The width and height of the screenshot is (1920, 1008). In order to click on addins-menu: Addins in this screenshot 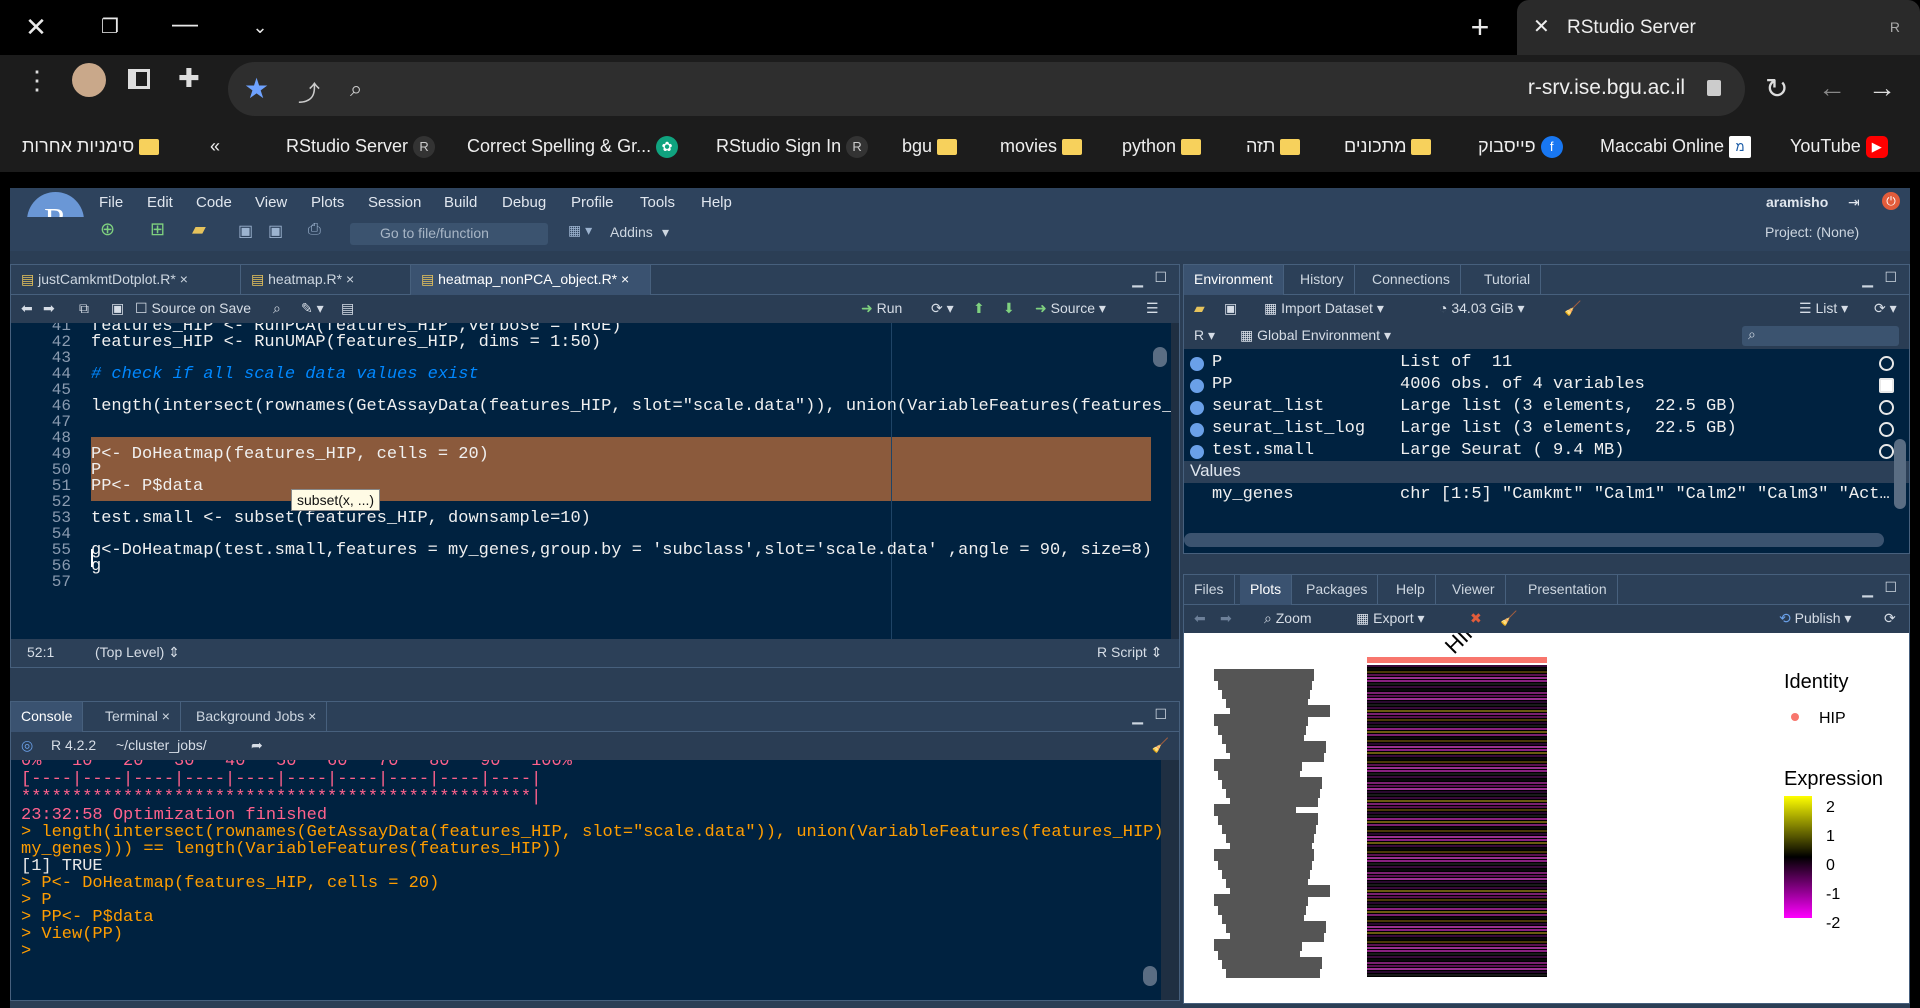, I will do `click(631, 232)`.